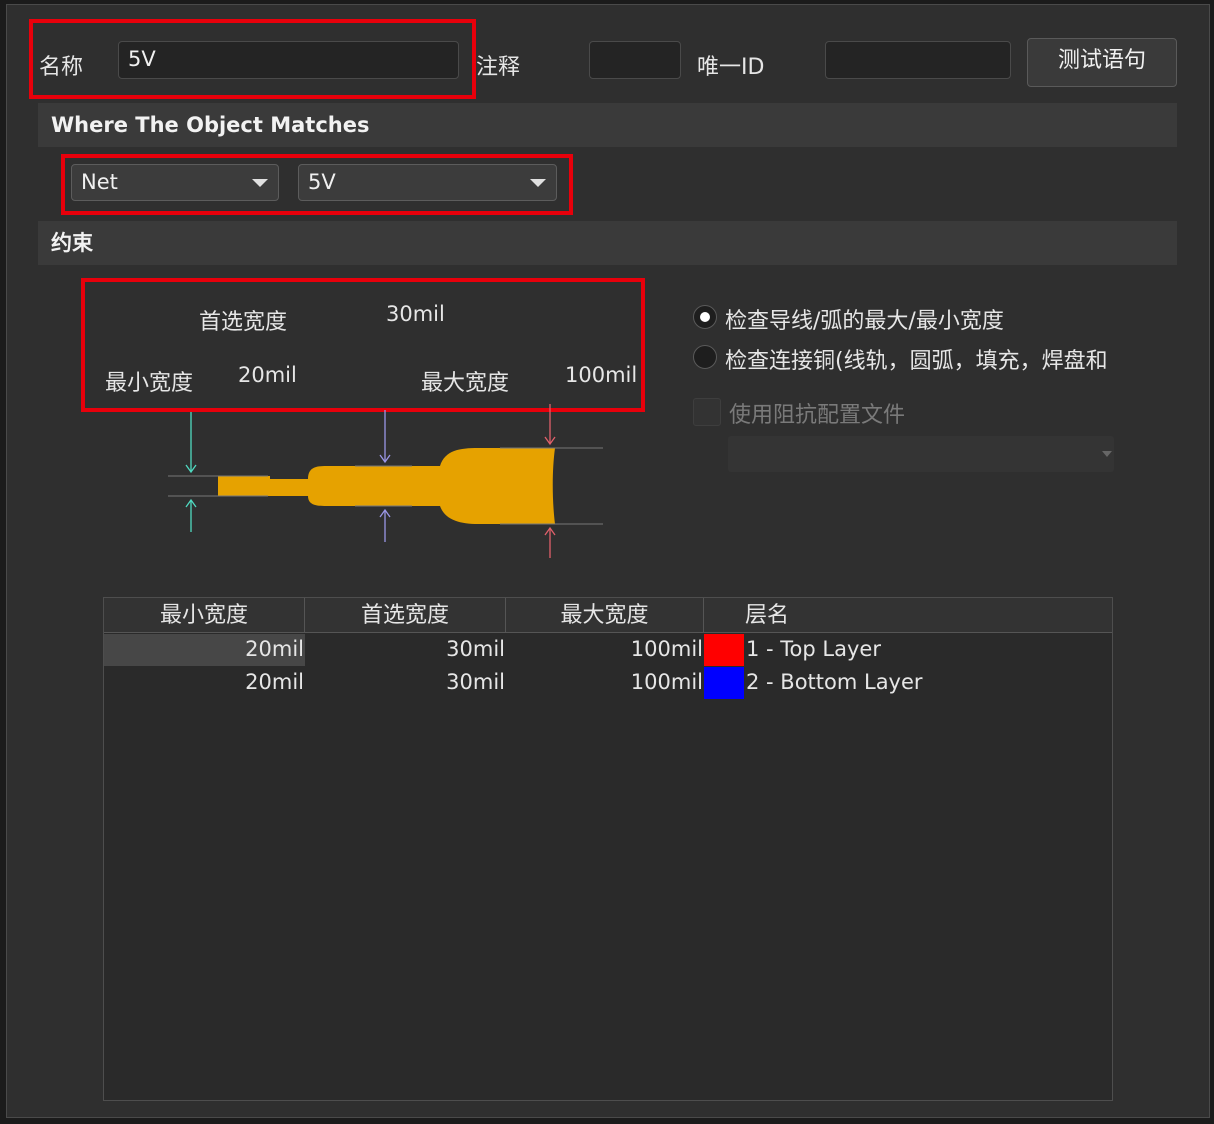 This screenshot has height=1124, width=1214. Describe the element at coordinates (767, 615) in the screenshot. I see `column-header-layer-text: 层名` at that location.